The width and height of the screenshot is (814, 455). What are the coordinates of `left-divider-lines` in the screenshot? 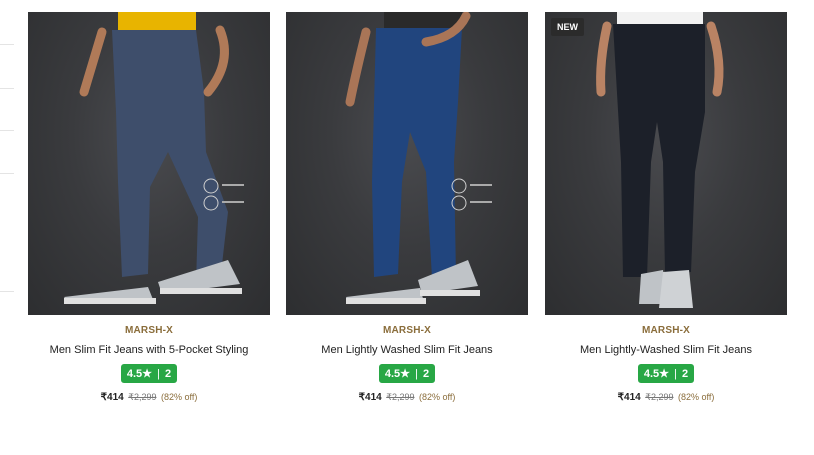 It's located at (8, 227).